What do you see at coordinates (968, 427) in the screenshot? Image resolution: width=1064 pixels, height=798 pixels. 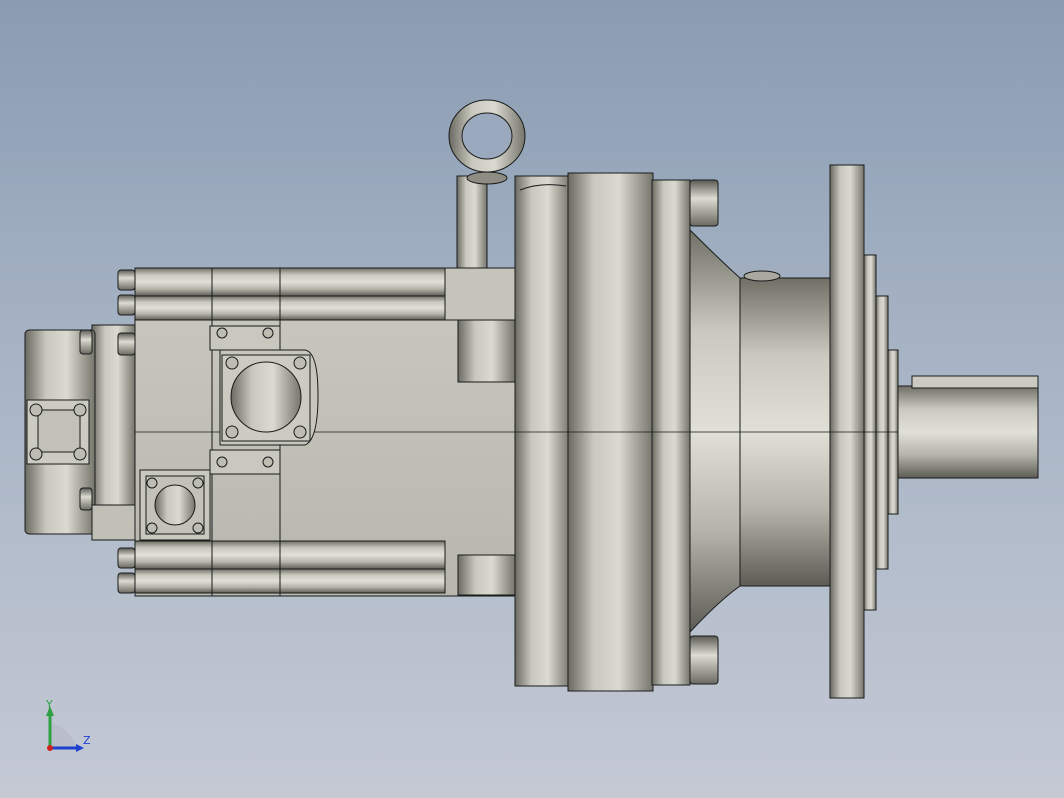 I see `output-shaft` at bounding box center [968, 427].